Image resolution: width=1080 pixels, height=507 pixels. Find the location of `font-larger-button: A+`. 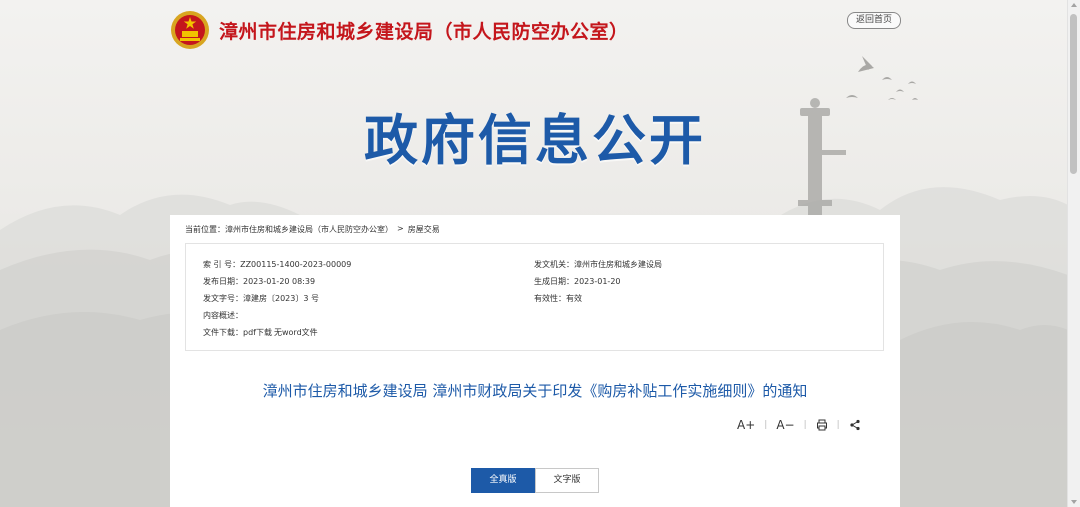

font-larger-button: A+ is located at coordinates (746, 425).